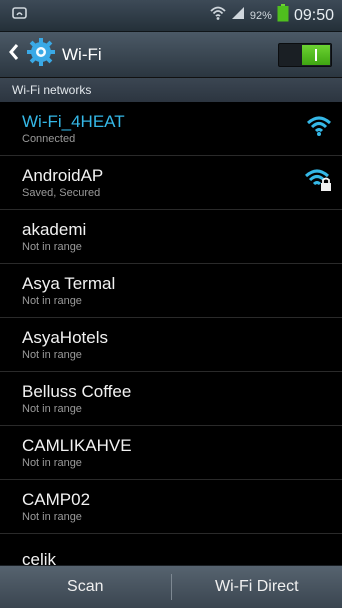  What do you see at coordinates (257, 587) in the screenshot?
I see `wifi-direct-button: Wi-Fi Direct` at bounding box center [257, 587].